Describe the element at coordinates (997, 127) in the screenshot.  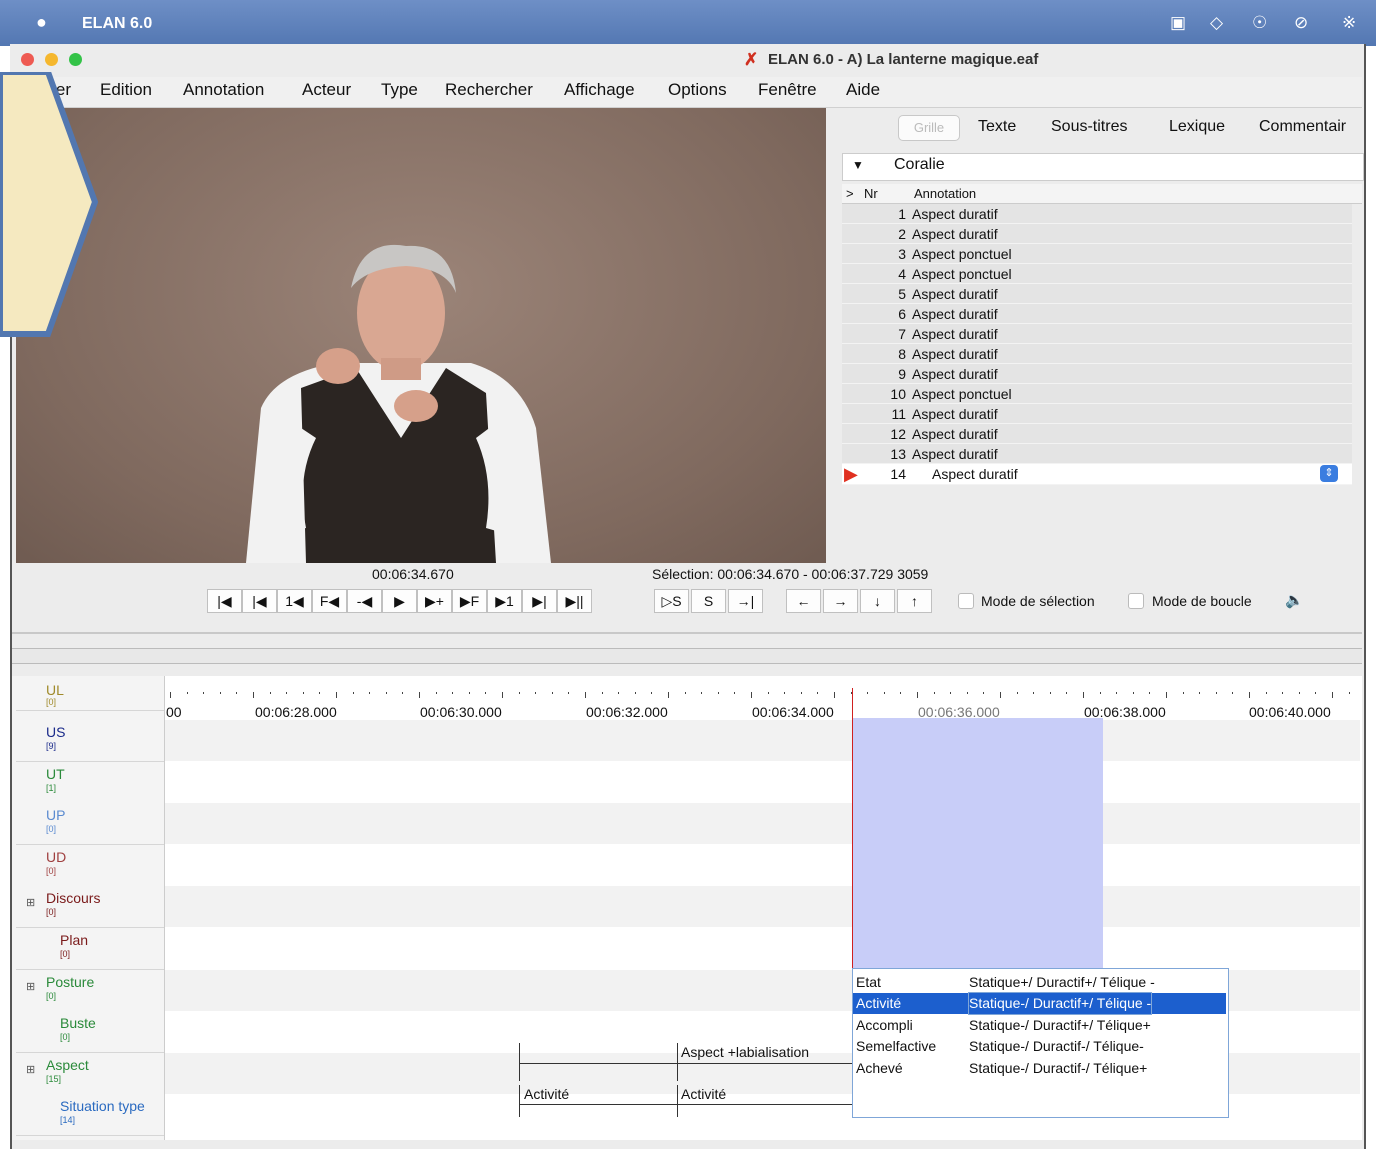
I see `tab-texte: Texte` at that location.